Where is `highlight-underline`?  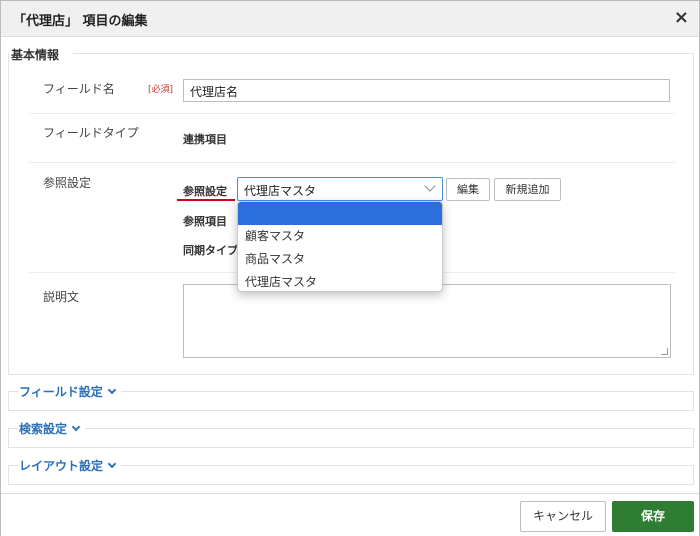 highlight-underline is located at coordinates (206, 200).